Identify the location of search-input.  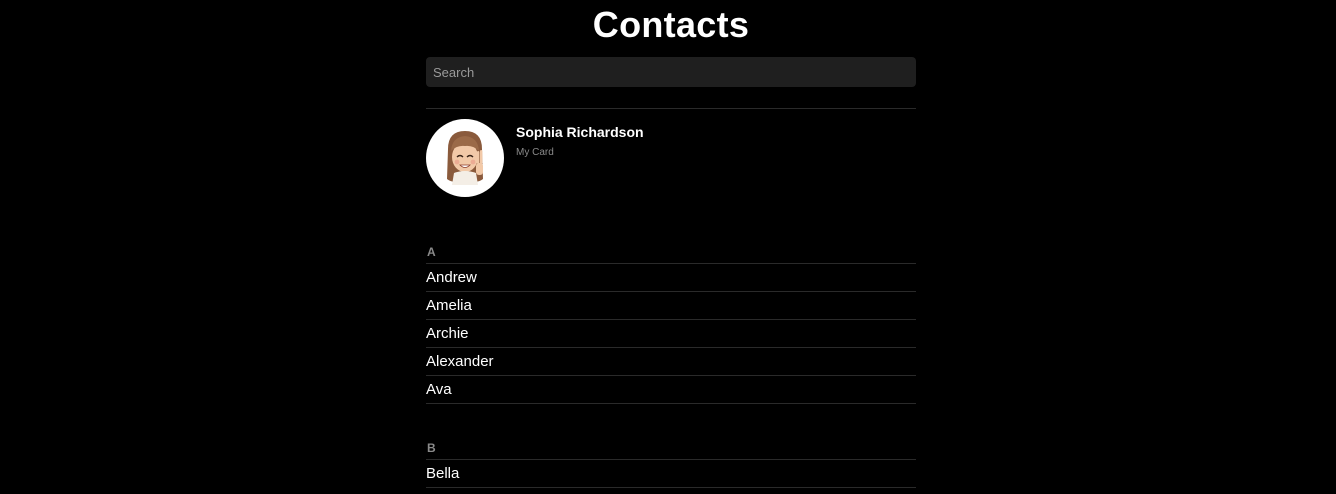
(671, 72).